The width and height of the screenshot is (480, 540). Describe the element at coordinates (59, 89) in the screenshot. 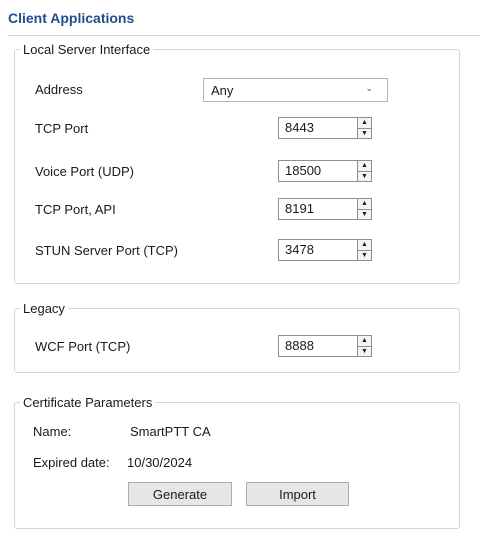

I see `address-label: Address` at that location.